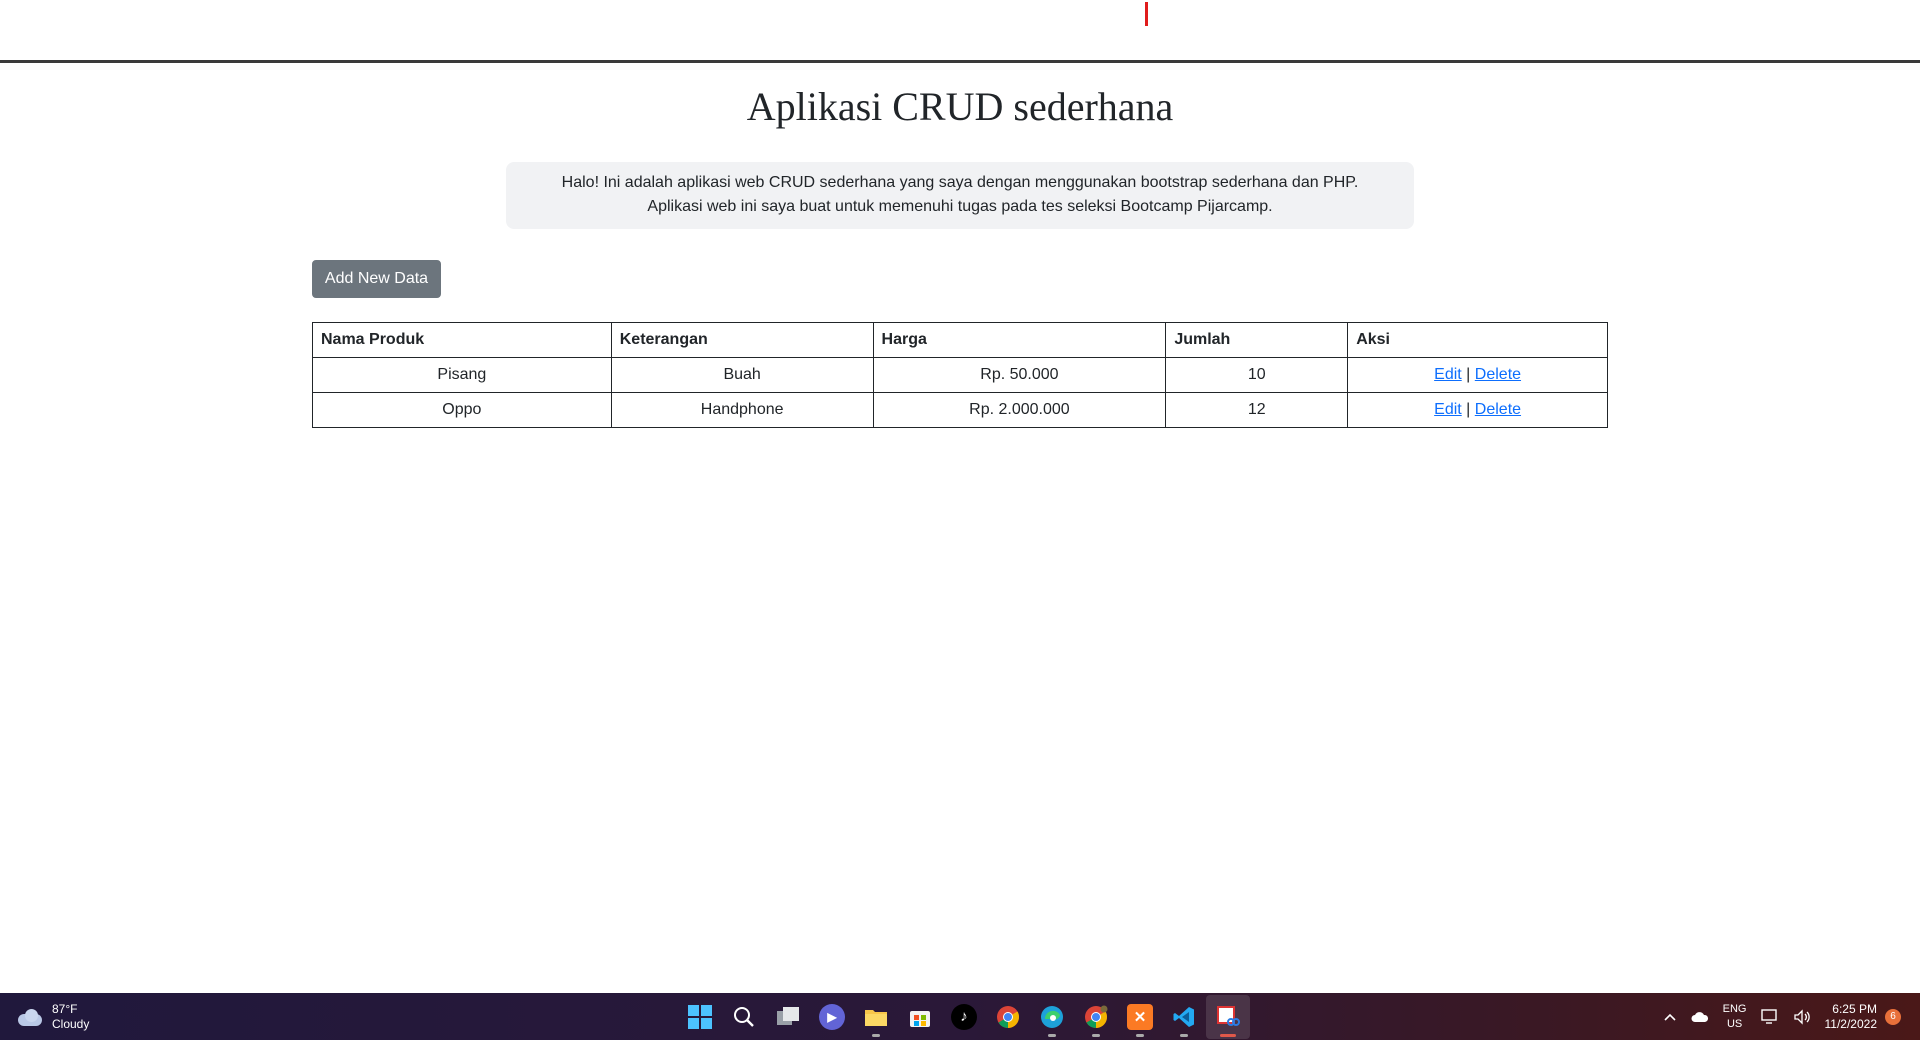 Image resolution: width=1920 pixels, height=1040 pixels. I want to click on cell-keterangan: Handphone, so click(742, 410).